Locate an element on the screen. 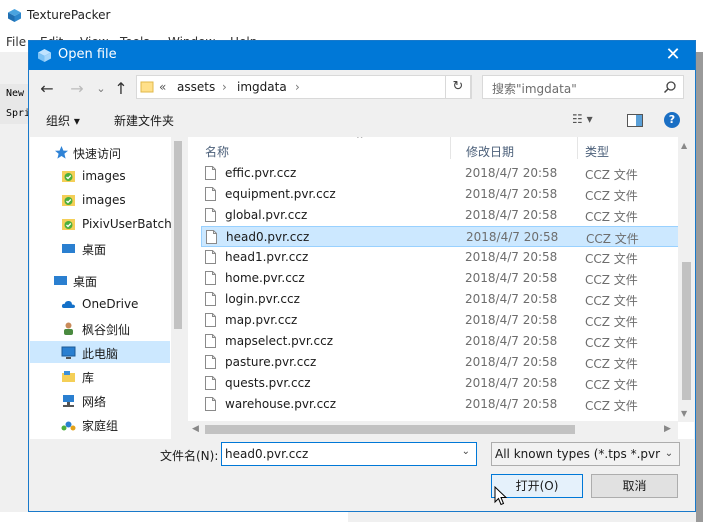 The height and width of the screenshot is (522, 703). recent-locations-dropdown: ⌄ is located at coordinates (101, 89).